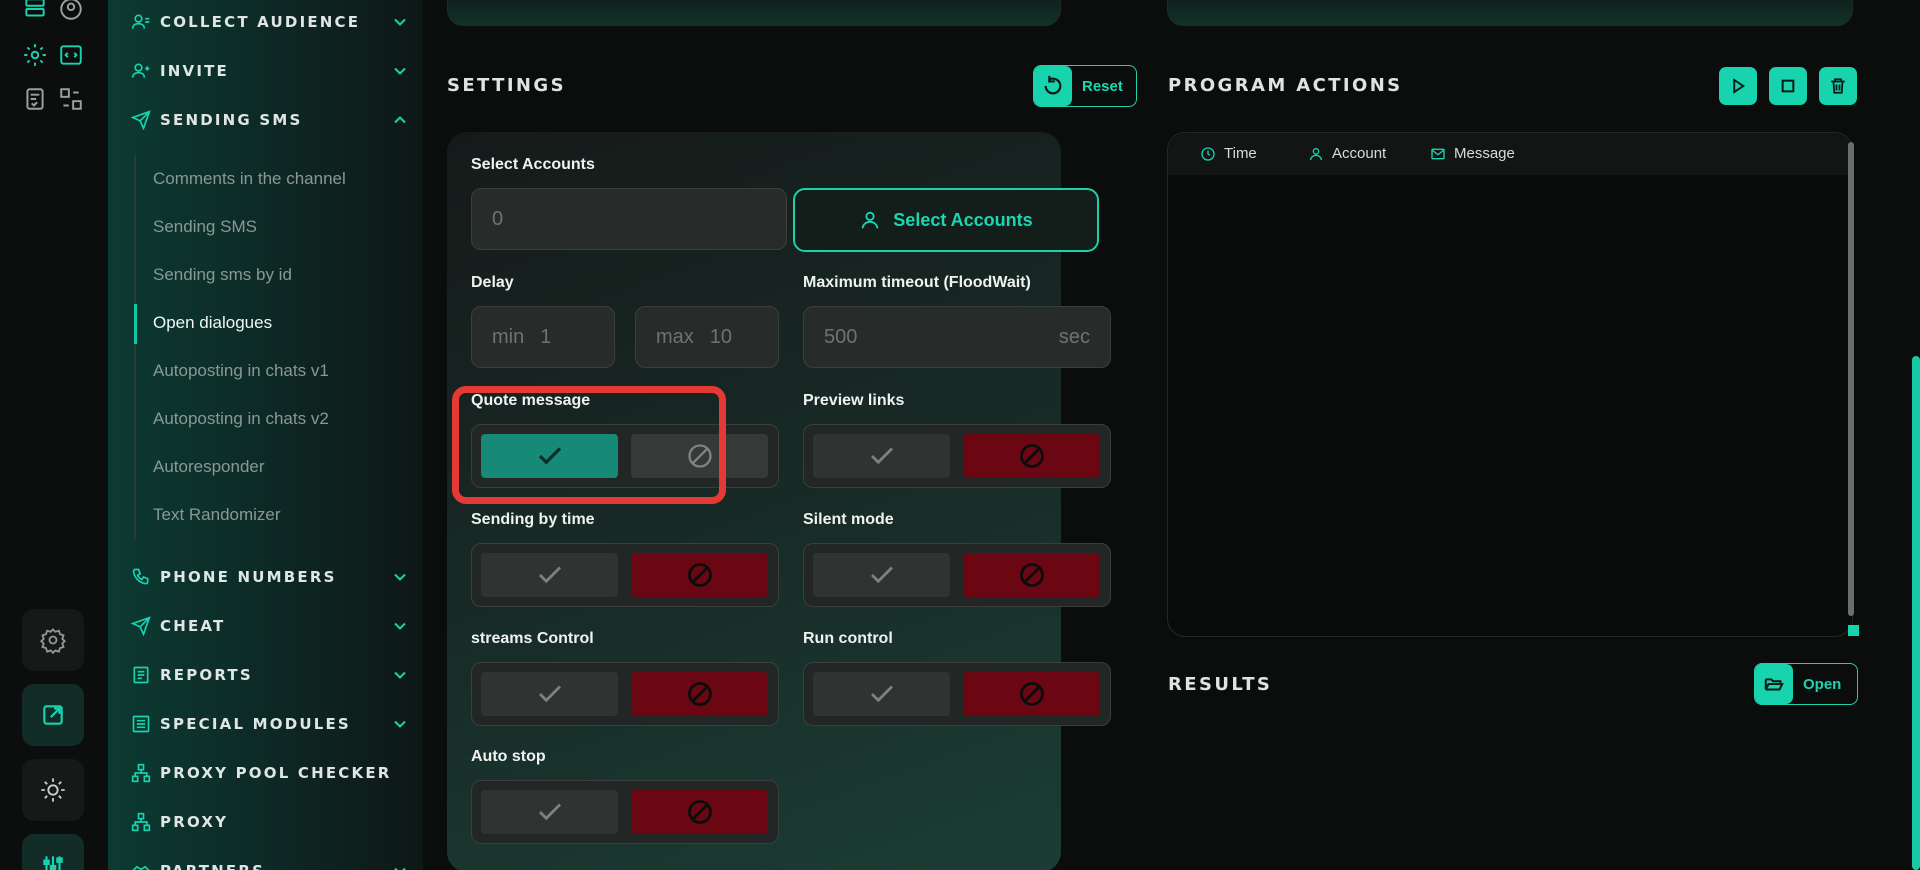 The width and height of the screenshot is (1920, 870). I want to click on submenu-item: Autoposting in chats v1, so click(241, 371).